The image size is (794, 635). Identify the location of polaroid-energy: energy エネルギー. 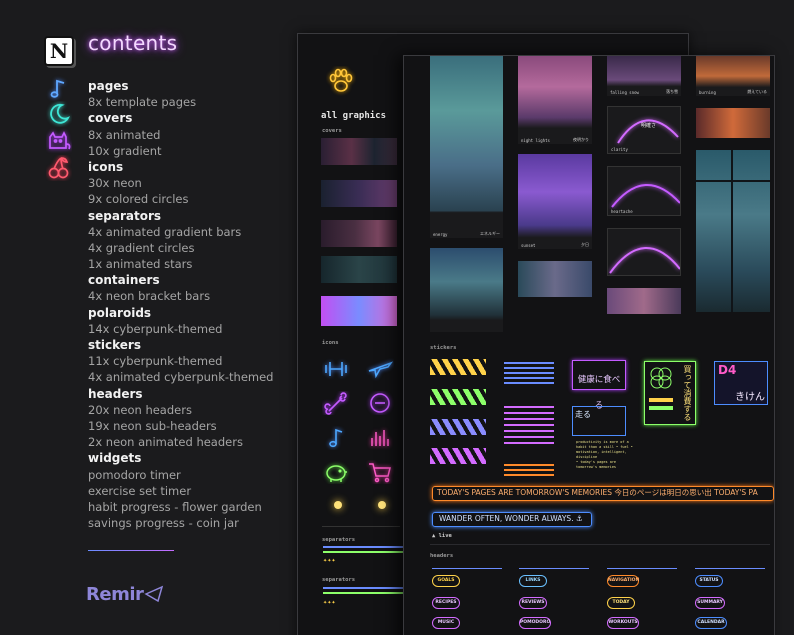
(466, 147).